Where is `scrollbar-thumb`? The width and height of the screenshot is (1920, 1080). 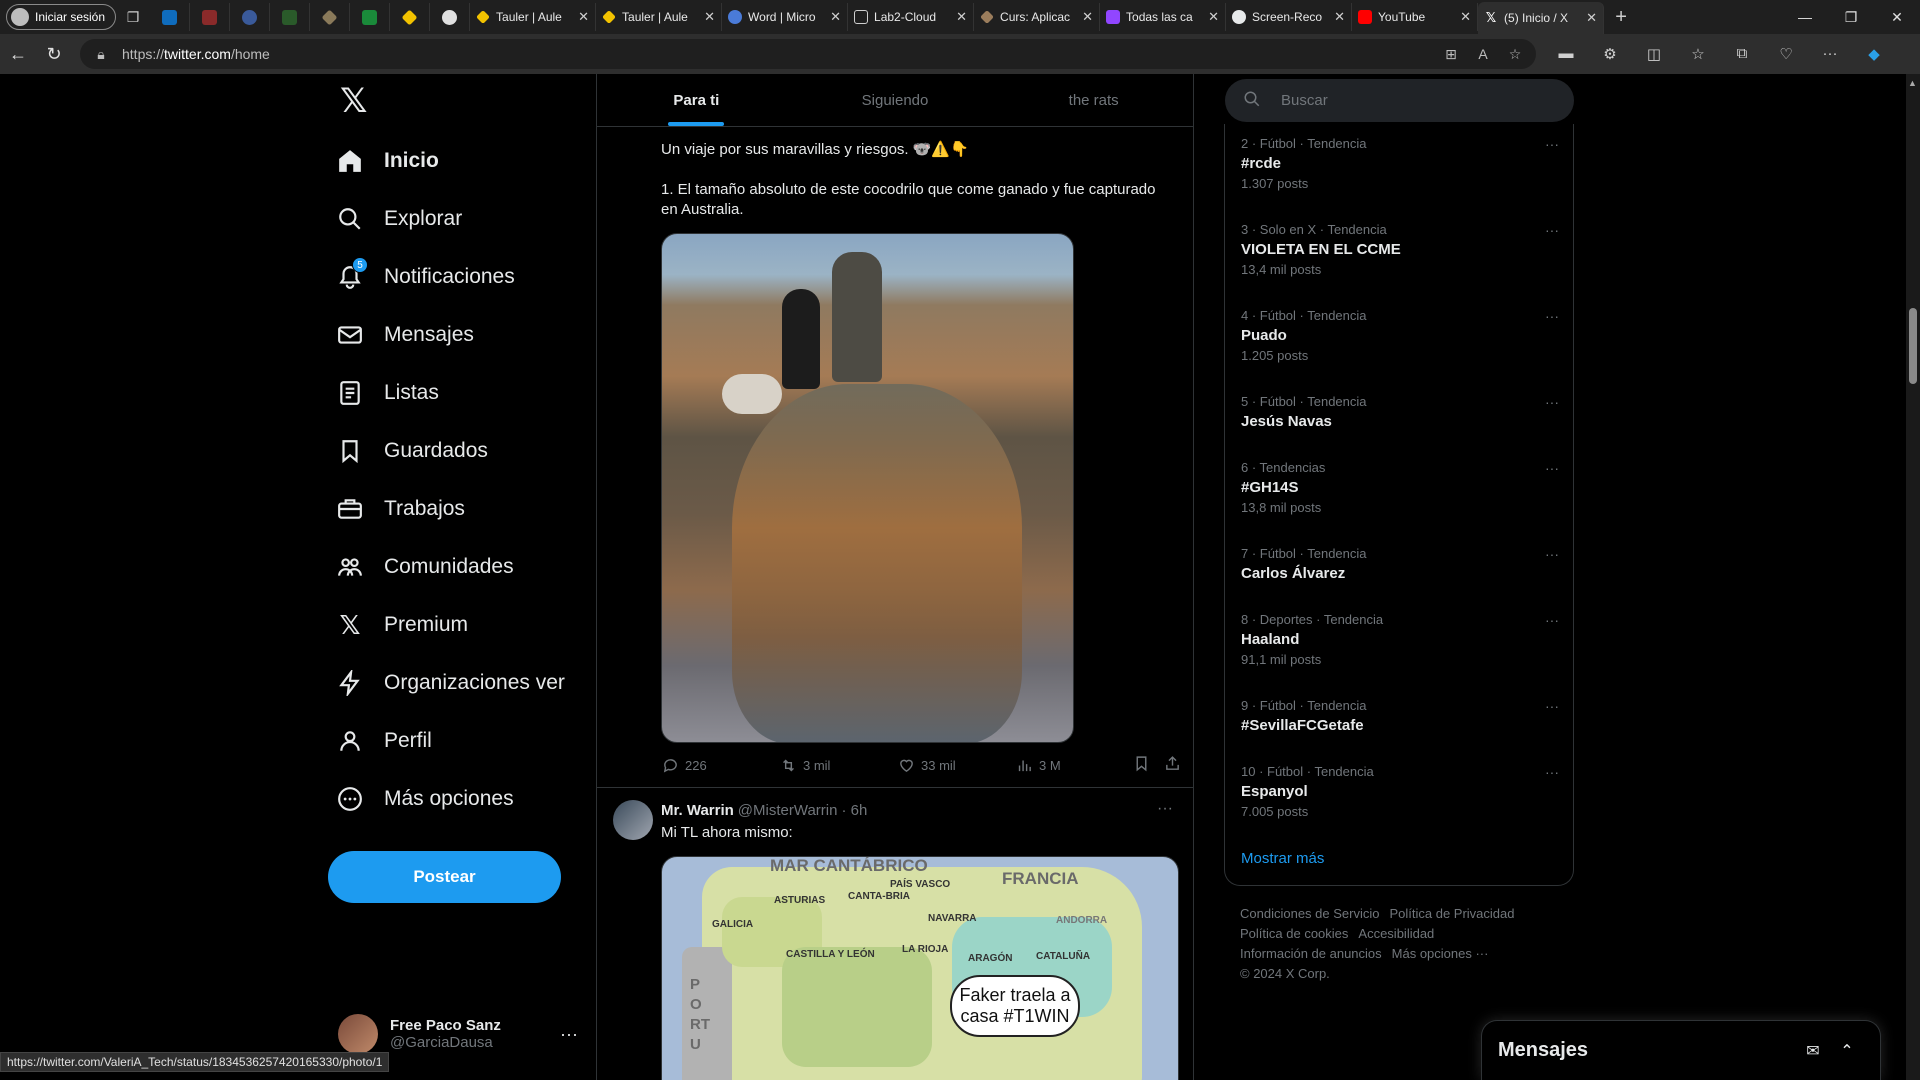 scrollbar-thumb is located at coordinates (1913, 346).